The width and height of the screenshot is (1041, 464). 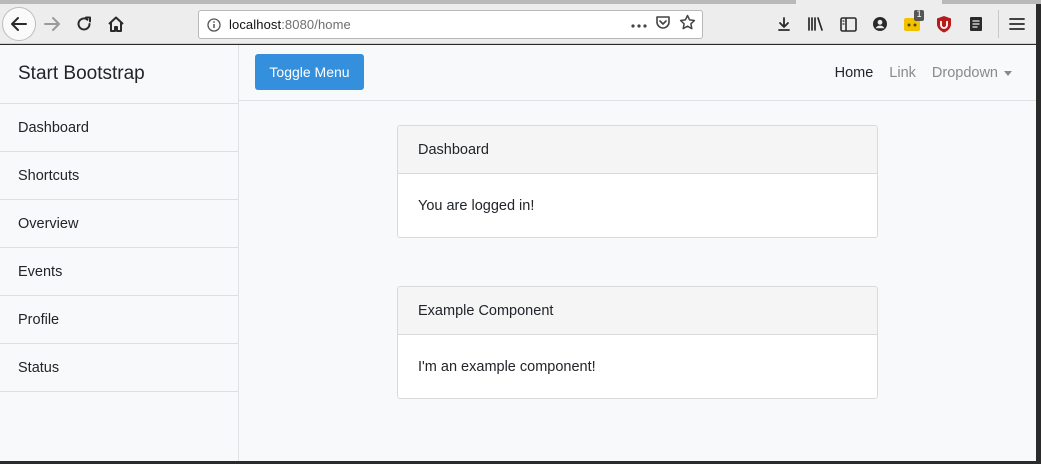 I want to click on nav-dropdown: Dropdown, so click(x=972, y=73).